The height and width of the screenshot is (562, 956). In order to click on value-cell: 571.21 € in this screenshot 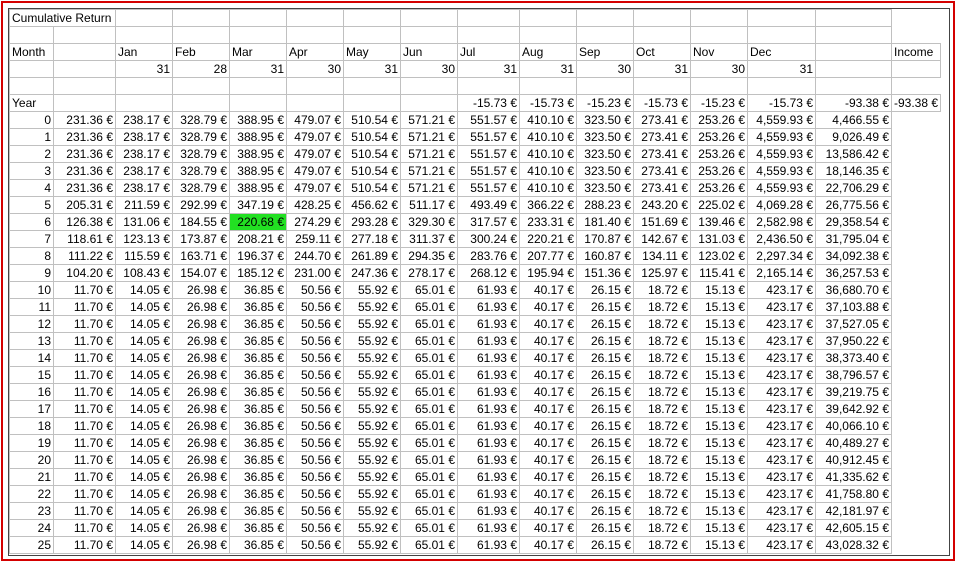, I will do `click(429, 137)`.